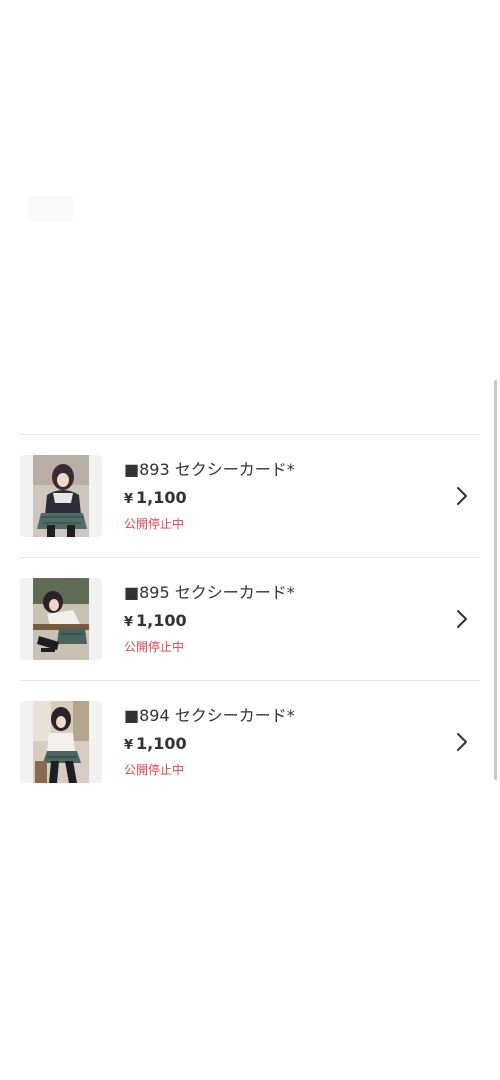 This screenshot has height=1080, width=500. I want to click on item-info: ■895 セクシーカード* ¥1,100 公開停止中, so click(287, 619).